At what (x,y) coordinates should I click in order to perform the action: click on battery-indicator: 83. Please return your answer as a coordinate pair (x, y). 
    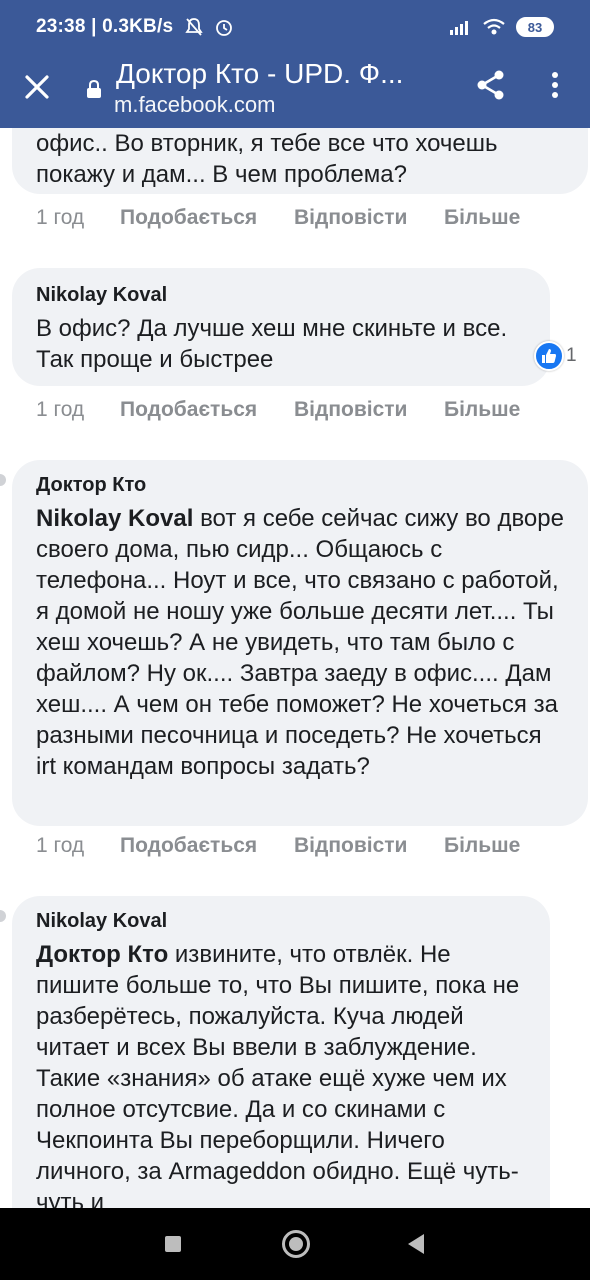
    Looking at the image, I should click on (535, 27).